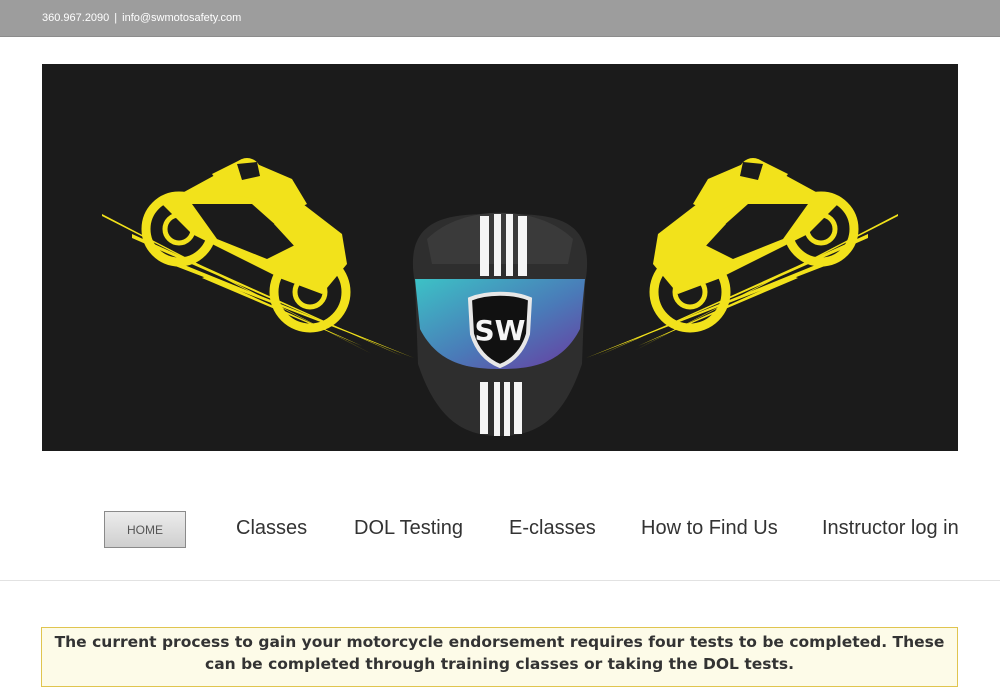 This screenshot has width=1000, height=687. What do you see at coordinates (890, 528) in the screenshot?
I see `nav-item-instructor-login: Instructor log in` at bounding box center [890, 528].